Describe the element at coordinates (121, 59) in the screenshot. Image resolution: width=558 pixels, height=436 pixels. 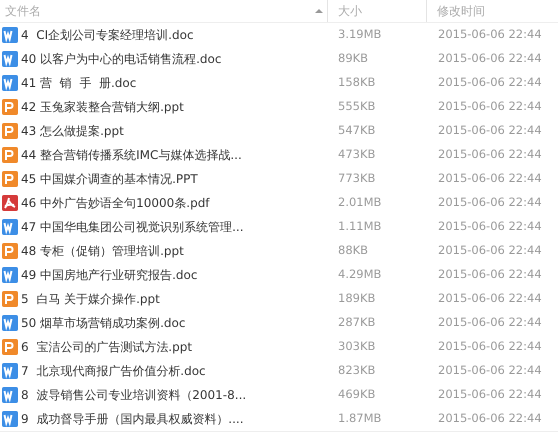
I see `file-name: 40 以客户为中心的电话销售流程.doc` at that location.